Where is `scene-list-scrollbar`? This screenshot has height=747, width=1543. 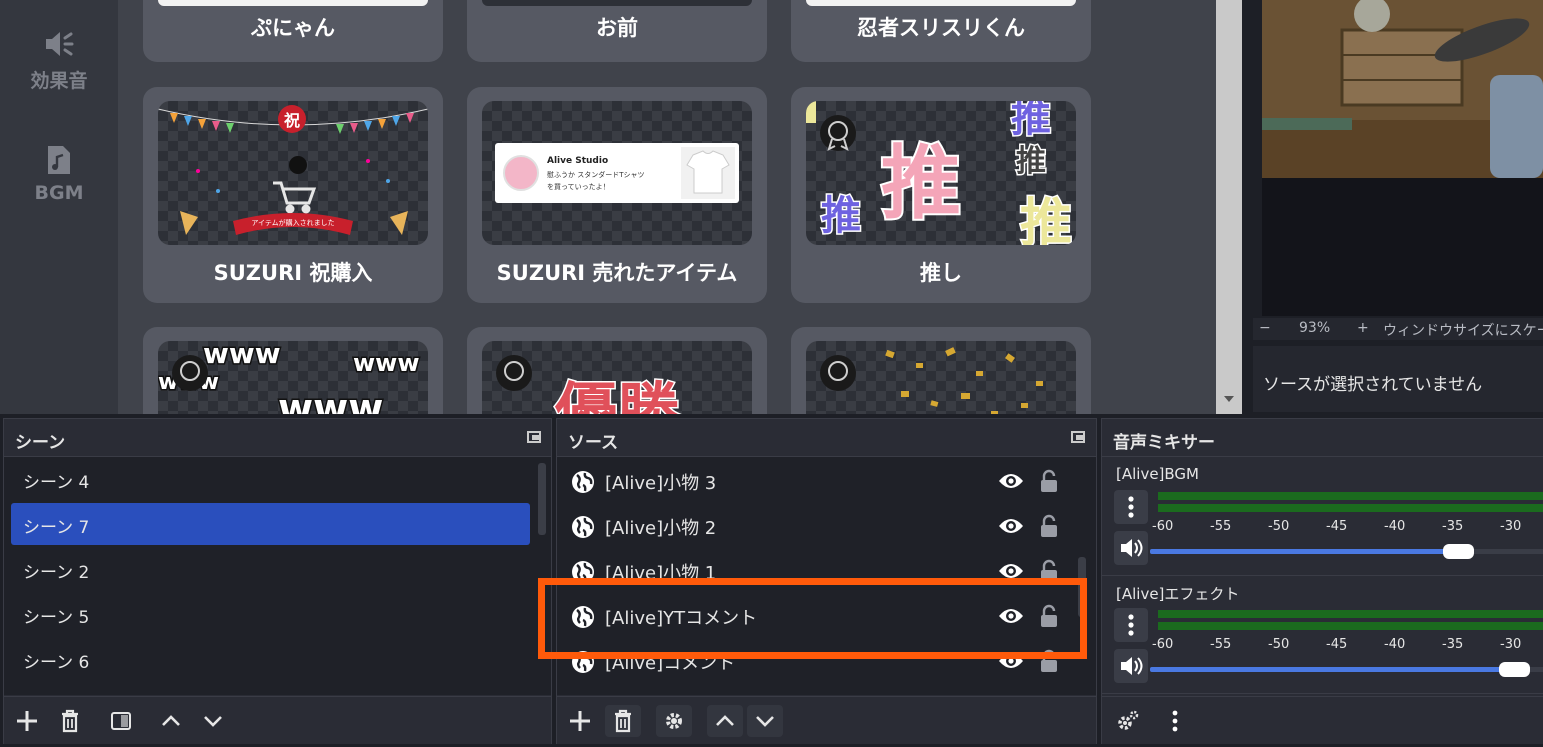
scene-list-scrollbar is located at coordinates (542, 499).